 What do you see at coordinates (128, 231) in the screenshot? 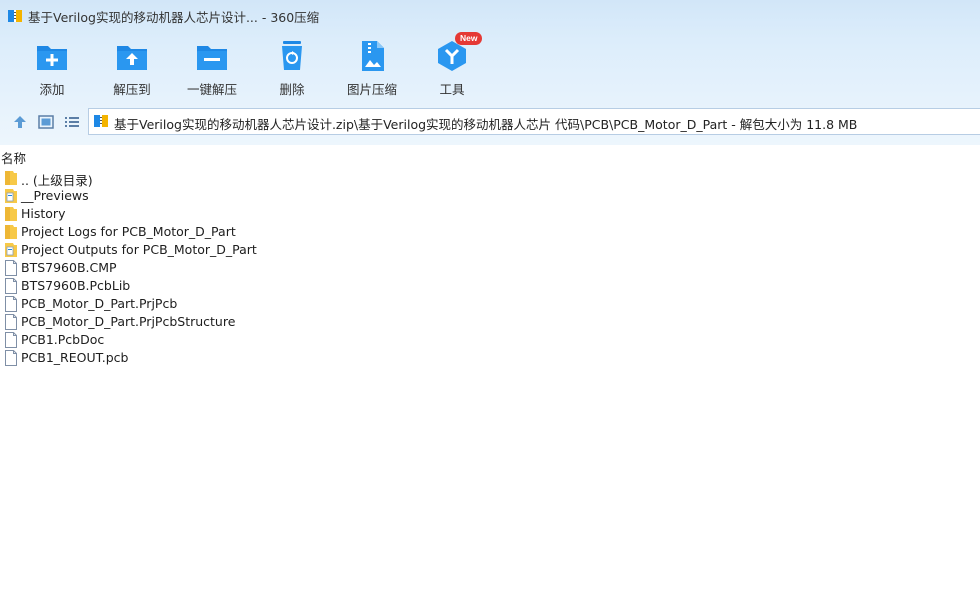
I see `item-name: Project Logs for PCB_Motor_D_Part` at bounding box center [128, 231].